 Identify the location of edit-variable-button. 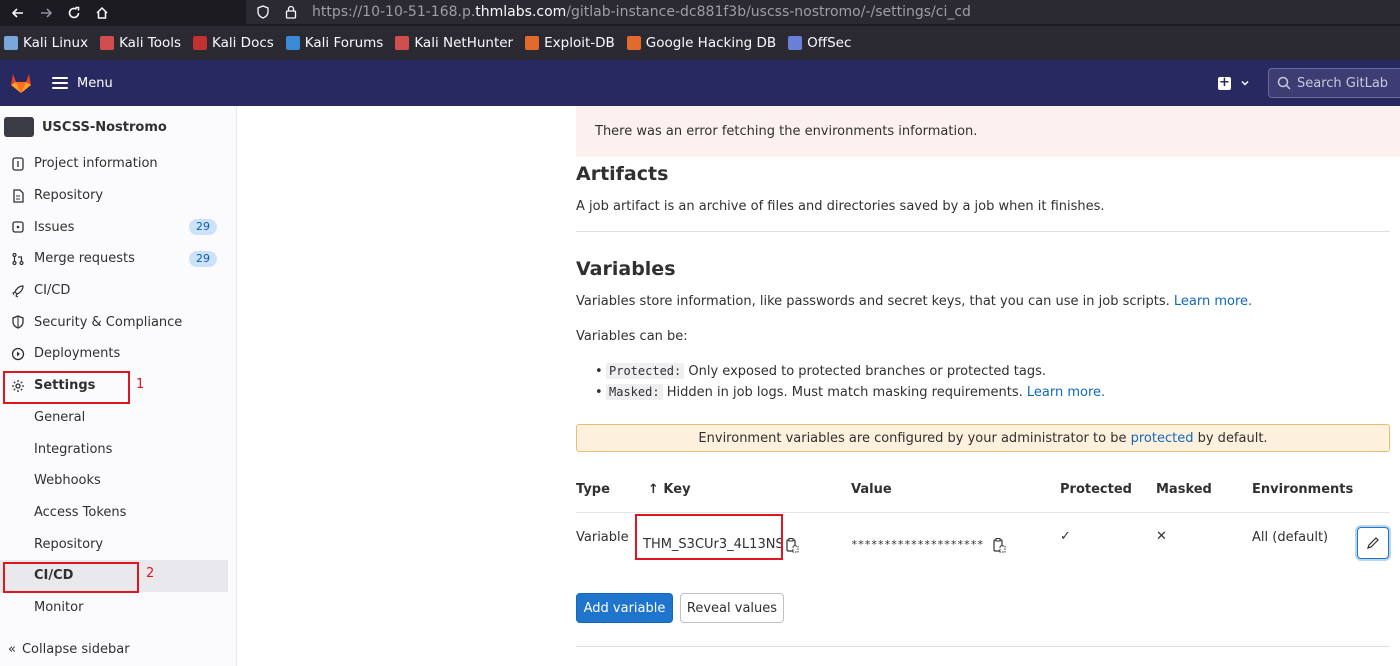
(1373, 543).